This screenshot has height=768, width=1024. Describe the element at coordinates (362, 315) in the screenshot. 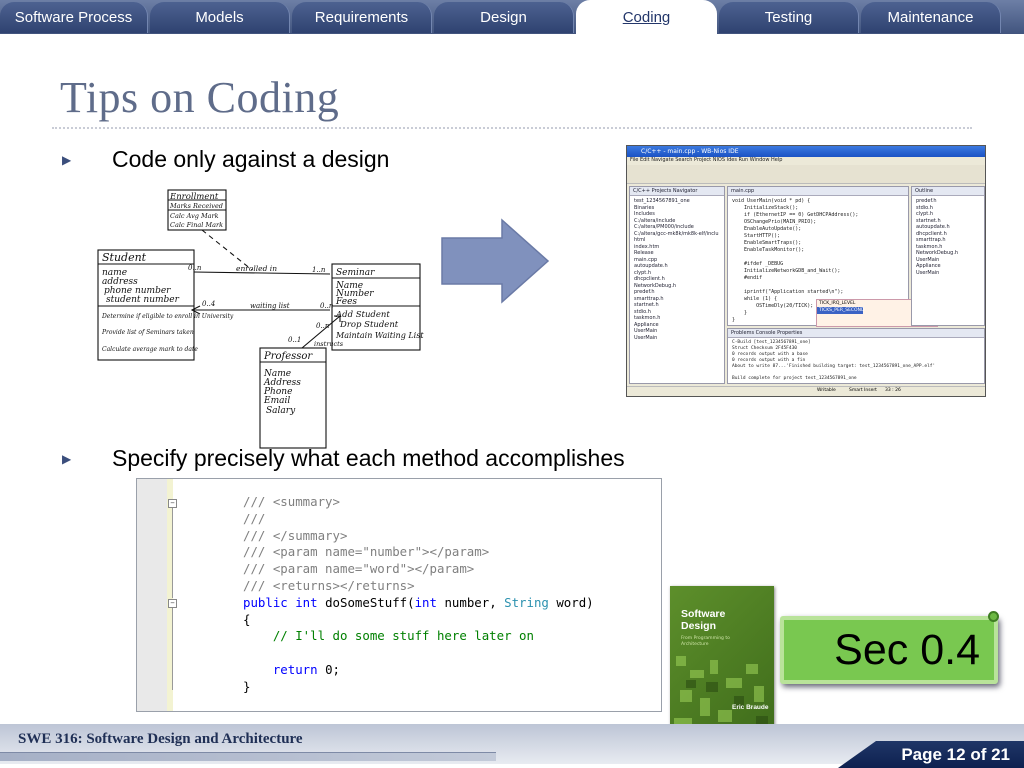

I see `uml-seminar-method: Add Student` at that location.